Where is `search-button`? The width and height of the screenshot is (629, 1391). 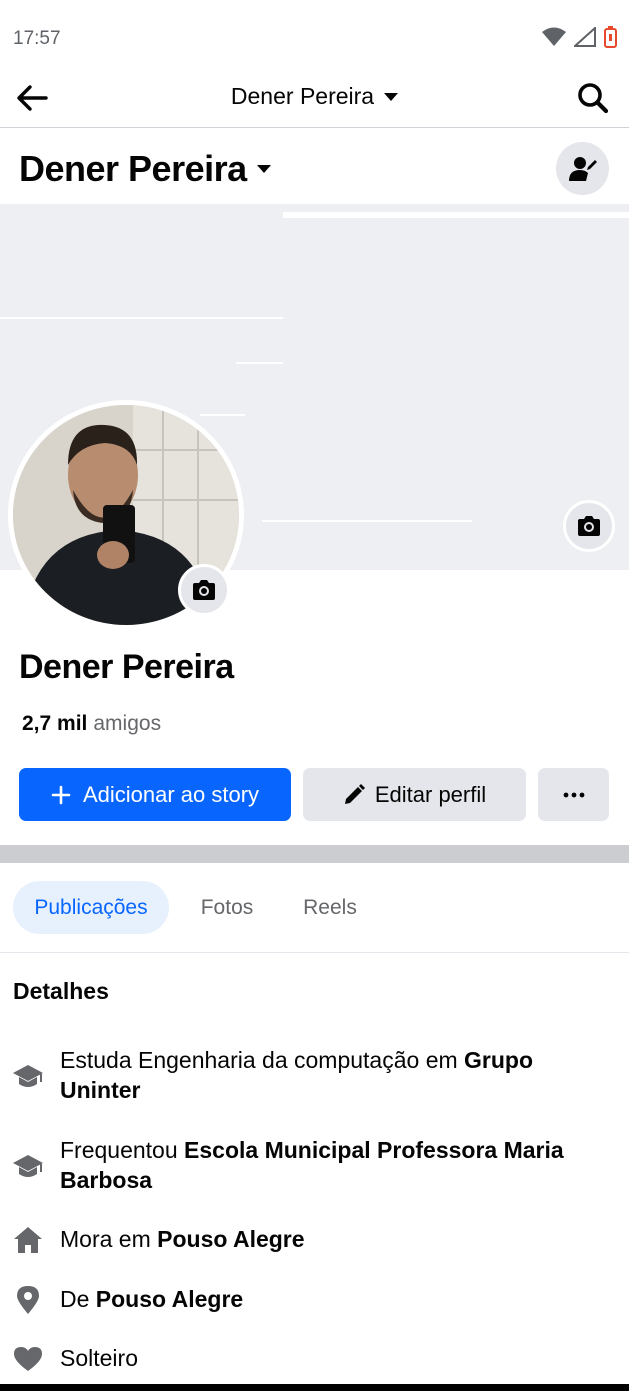
search-button is located at coordinates (593, 98).